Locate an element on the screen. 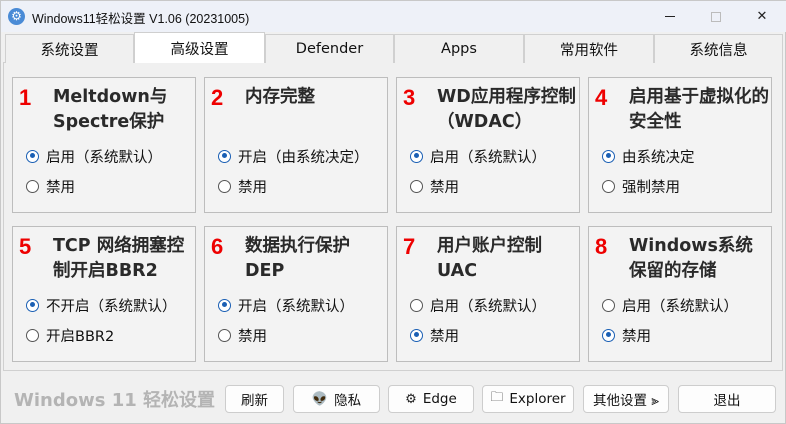 The width and height of the screenshot is (786, 424). window-title: Windows11轻松设置 V1.06 (20231005) is located at coordinates (141, 19).